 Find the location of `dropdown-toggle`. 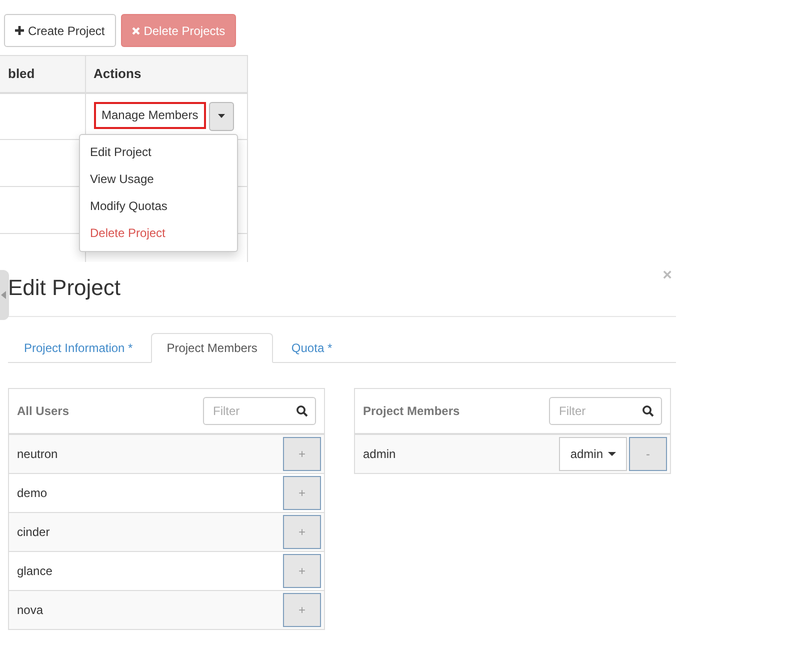

dropdown-toggle is located at coordinates (221, 116).